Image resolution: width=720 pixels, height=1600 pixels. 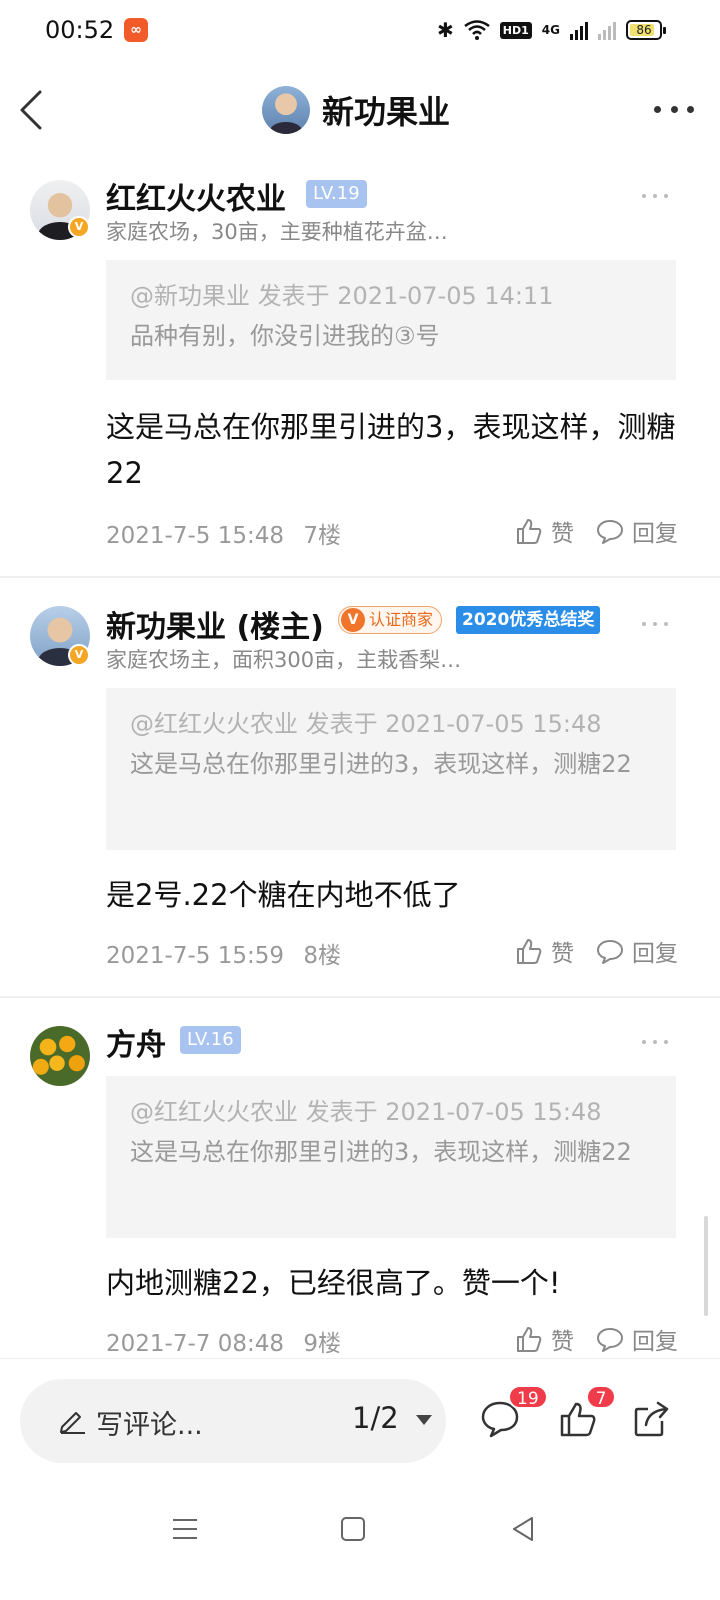 I want to click on bluetooth-icon: ✱, so click(x=445, y=30).